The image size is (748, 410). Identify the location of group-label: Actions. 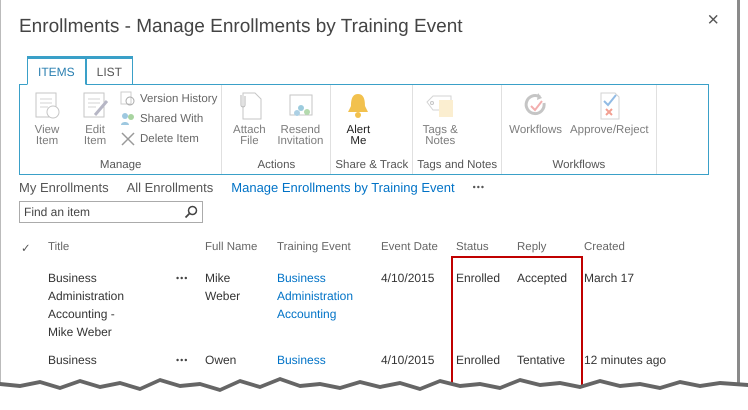
(276, 166).